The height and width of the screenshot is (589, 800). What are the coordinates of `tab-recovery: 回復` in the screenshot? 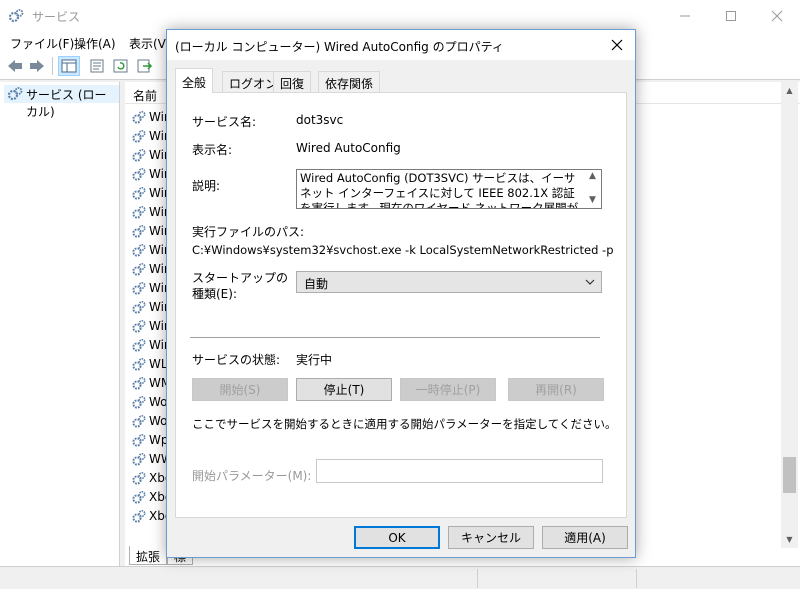 It's located at (292, 81).